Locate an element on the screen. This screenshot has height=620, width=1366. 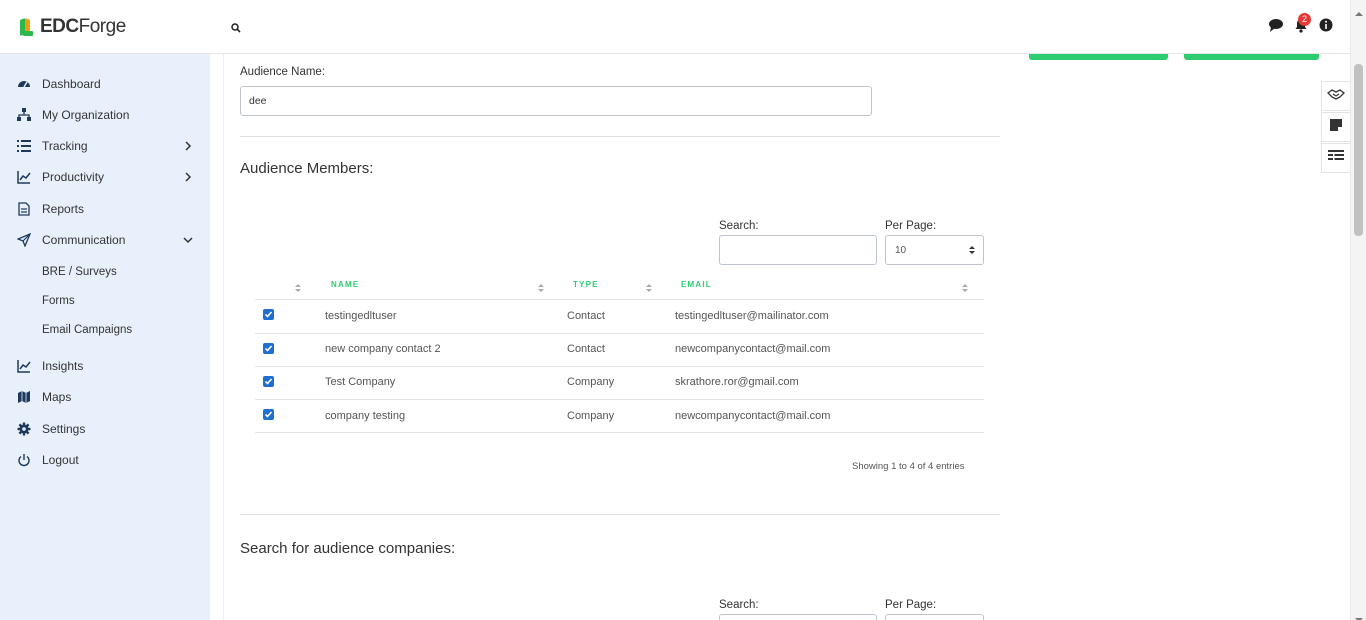
handshake-icon is located at coordinates (1336, 96).